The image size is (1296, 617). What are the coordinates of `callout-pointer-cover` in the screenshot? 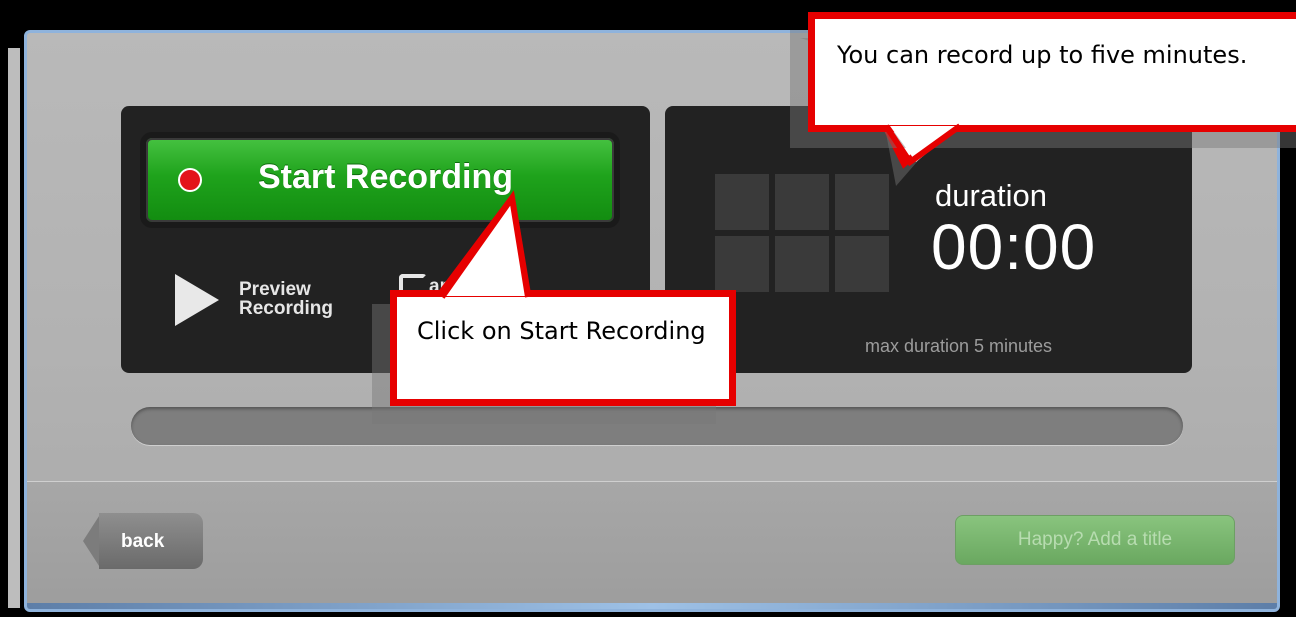 It's located at (700, 211).